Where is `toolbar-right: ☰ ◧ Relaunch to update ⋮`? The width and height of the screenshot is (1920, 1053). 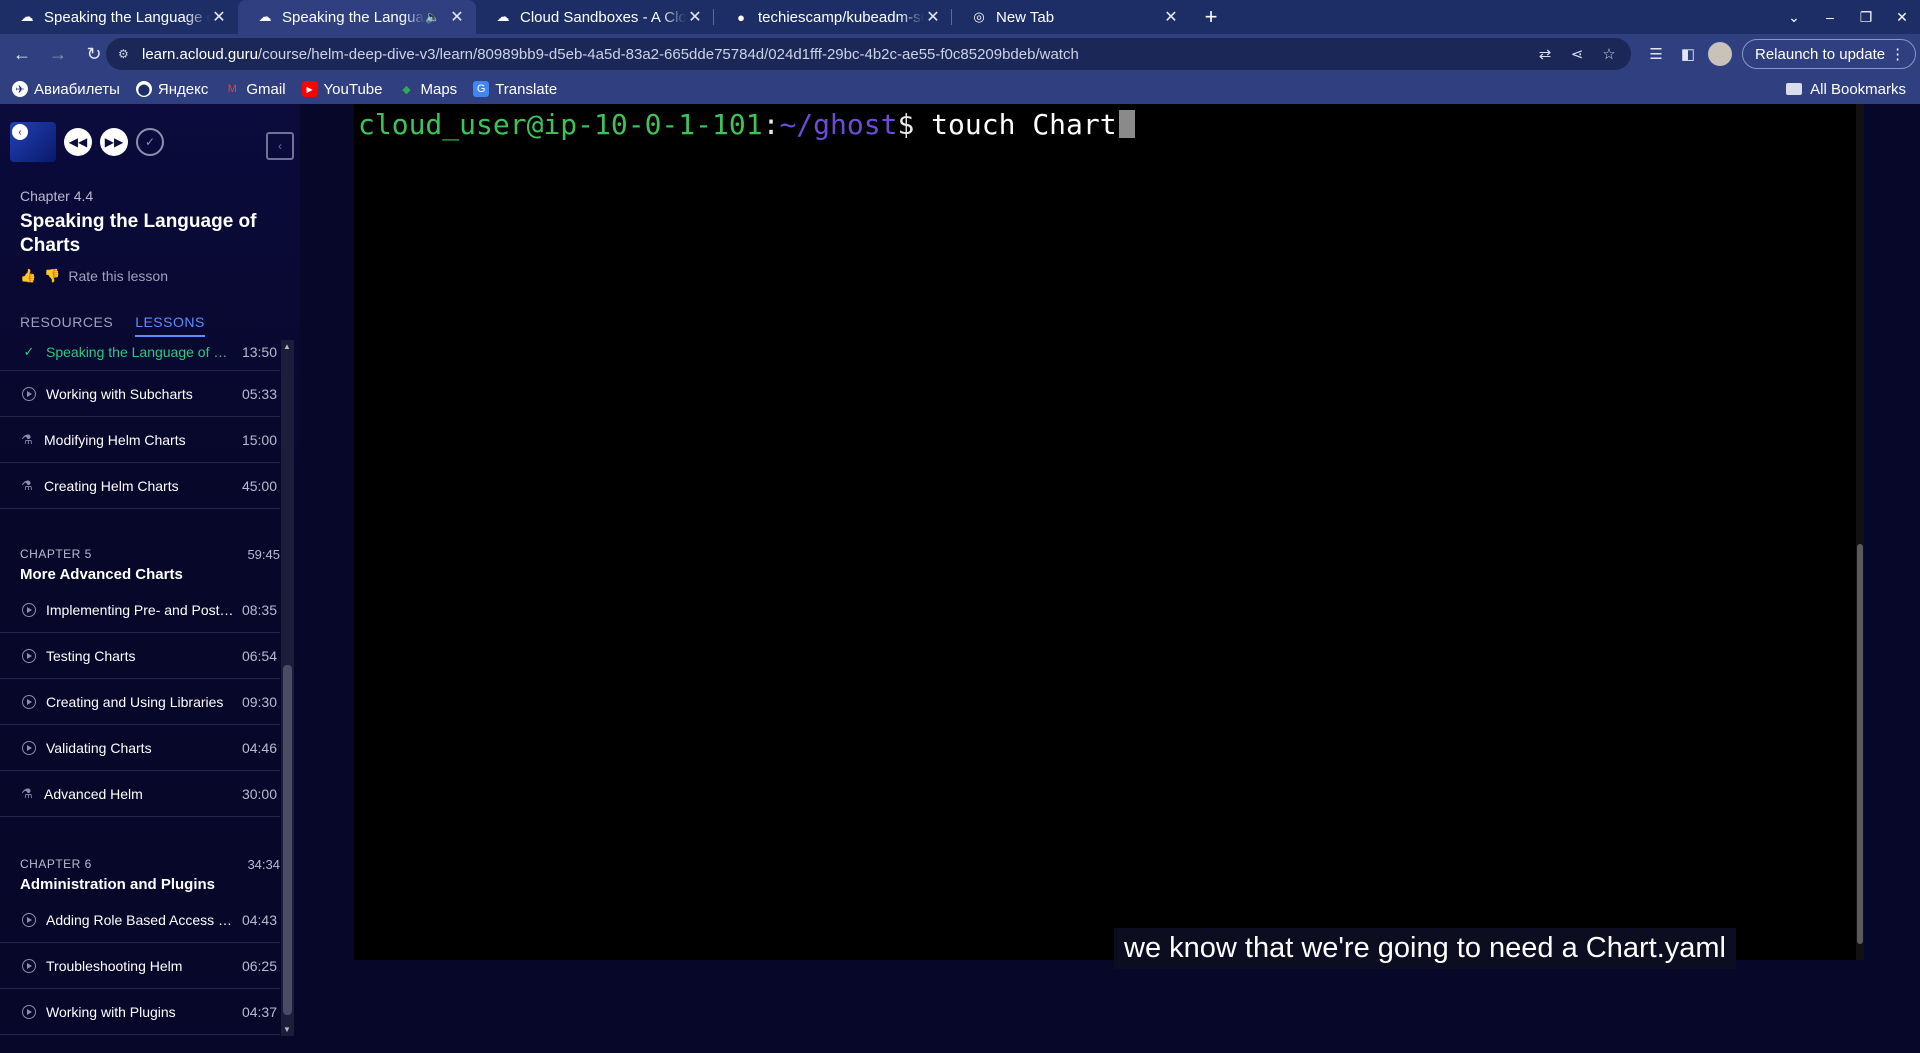
toolbar-right: ☰ ◧ Relaunch to update ⋮ is located at coordinates (1778, 54).